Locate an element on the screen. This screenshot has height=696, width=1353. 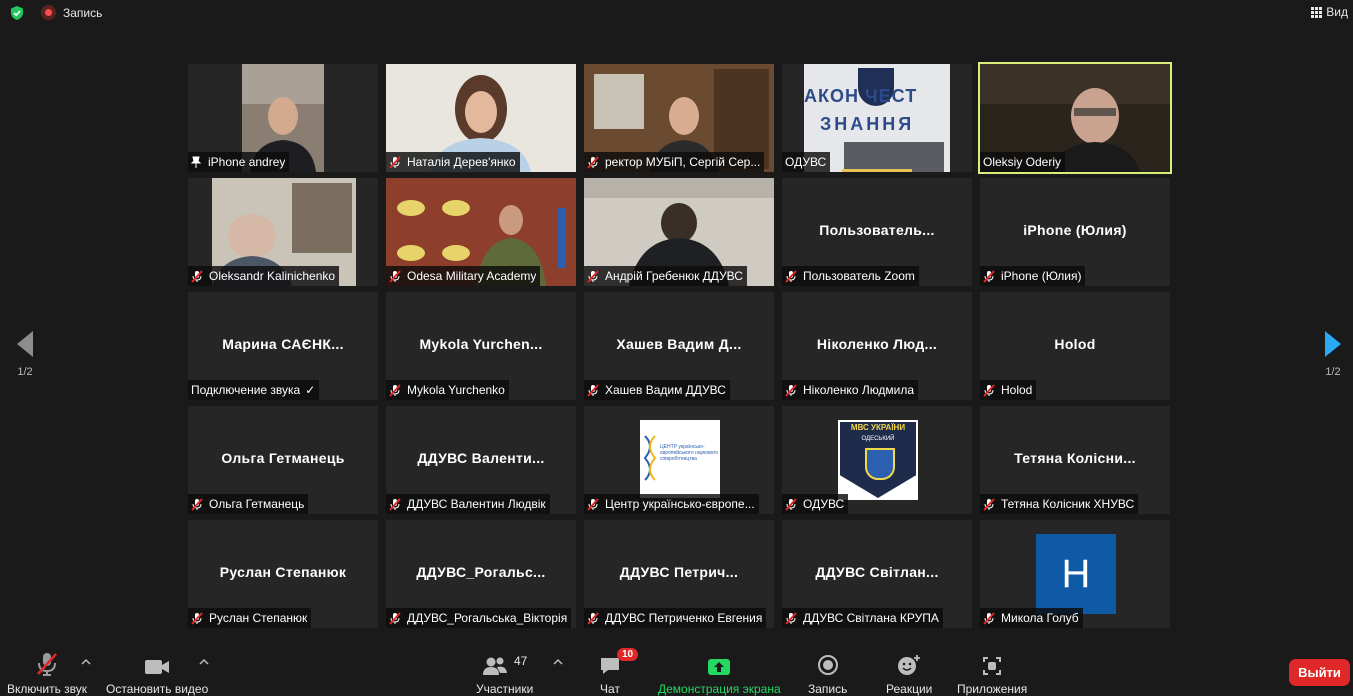
participant-name-label: Подключение звука ✓ is located at coordinates (254, 390).